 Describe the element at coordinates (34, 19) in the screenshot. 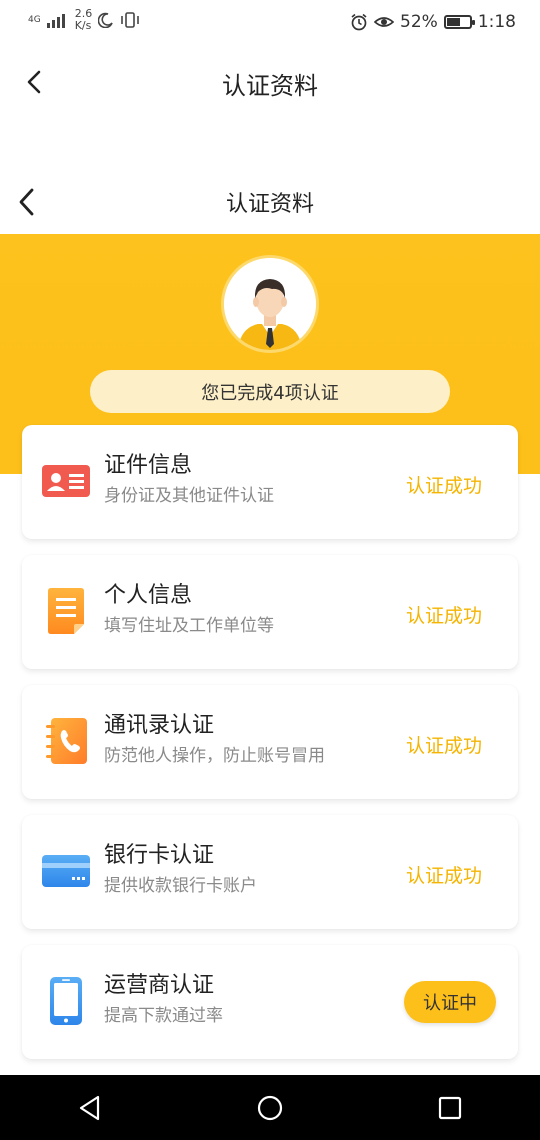

I see `network-type: 4G` at that location.